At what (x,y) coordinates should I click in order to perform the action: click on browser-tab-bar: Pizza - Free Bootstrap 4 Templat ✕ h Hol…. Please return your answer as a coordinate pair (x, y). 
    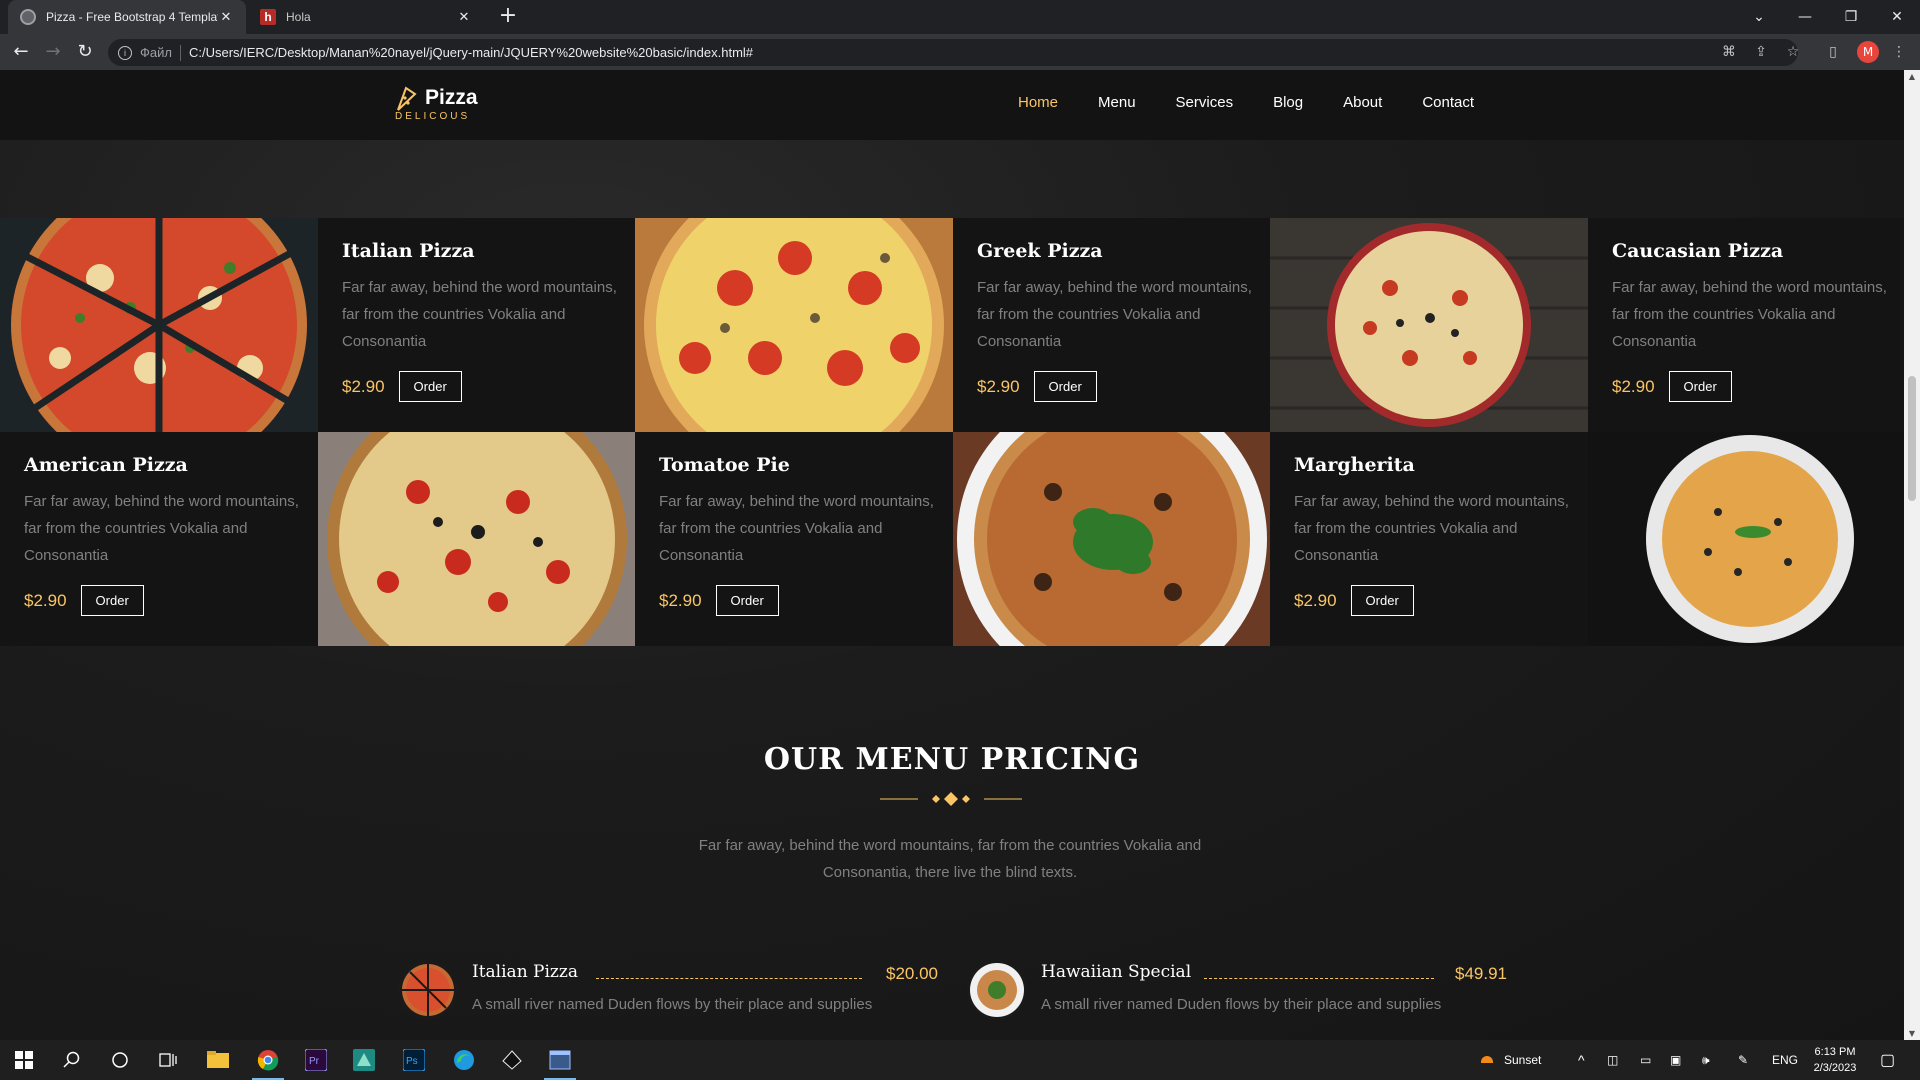
    Looking at the image, I should click on (960, 17).